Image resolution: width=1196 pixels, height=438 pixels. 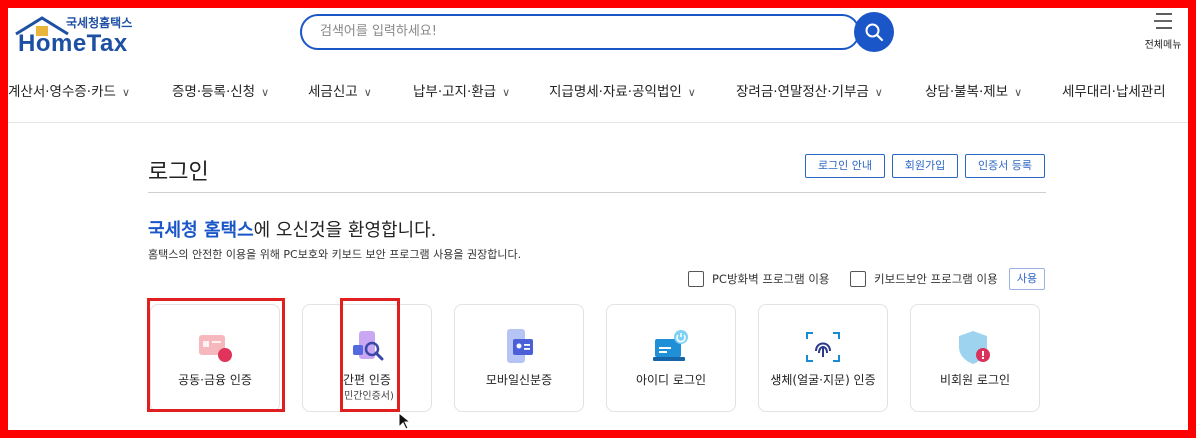 What do you see at coordinates (845, 166) in the screenshot?
I see `login-guide-button: 로그인 안내` at bounding box center [845, 166].